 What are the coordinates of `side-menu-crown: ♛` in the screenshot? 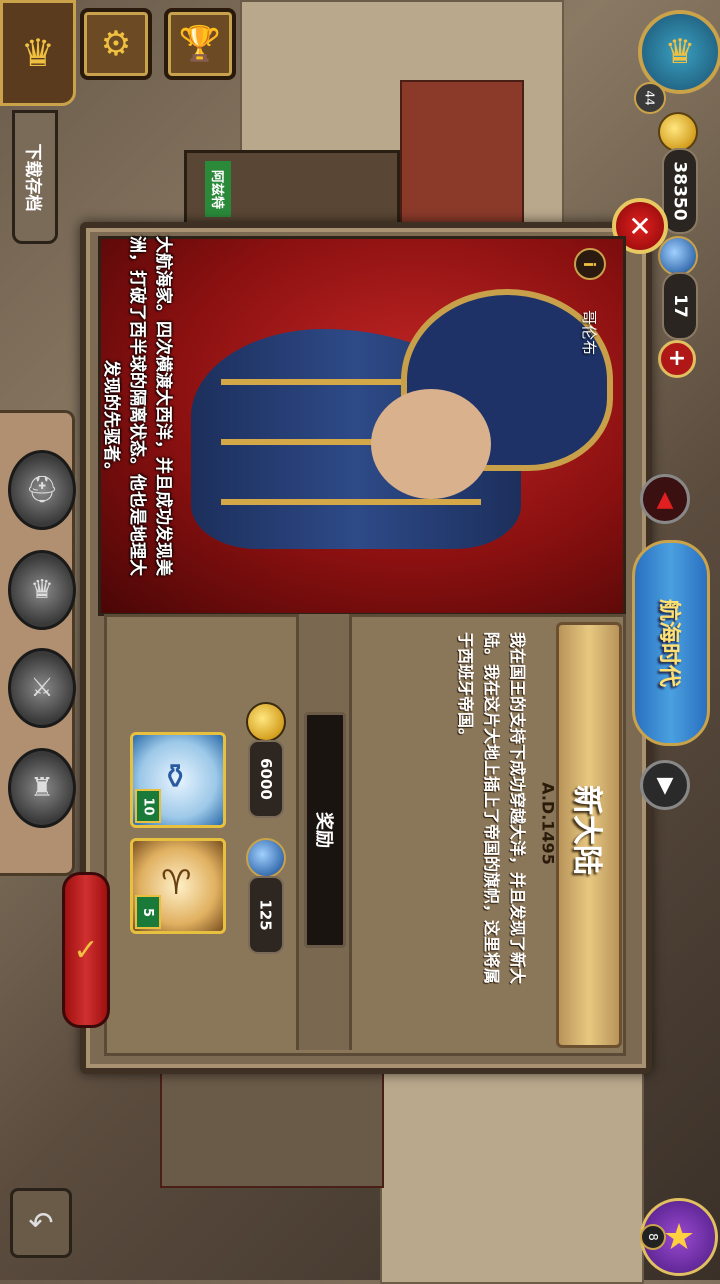 It's located at (42, 590).